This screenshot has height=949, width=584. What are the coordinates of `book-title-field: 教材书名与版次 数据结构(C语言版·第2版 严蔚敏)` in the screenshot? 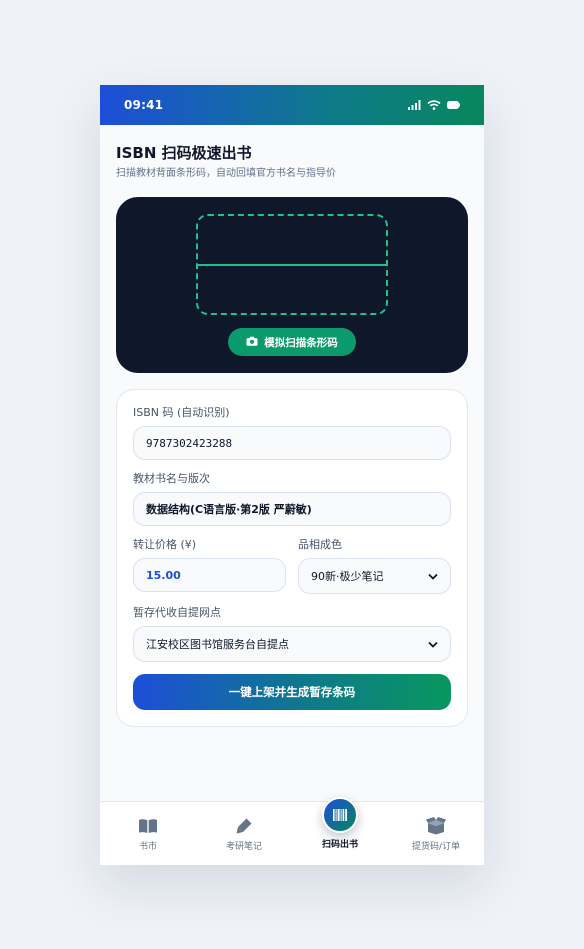 It's located at (292, 499).